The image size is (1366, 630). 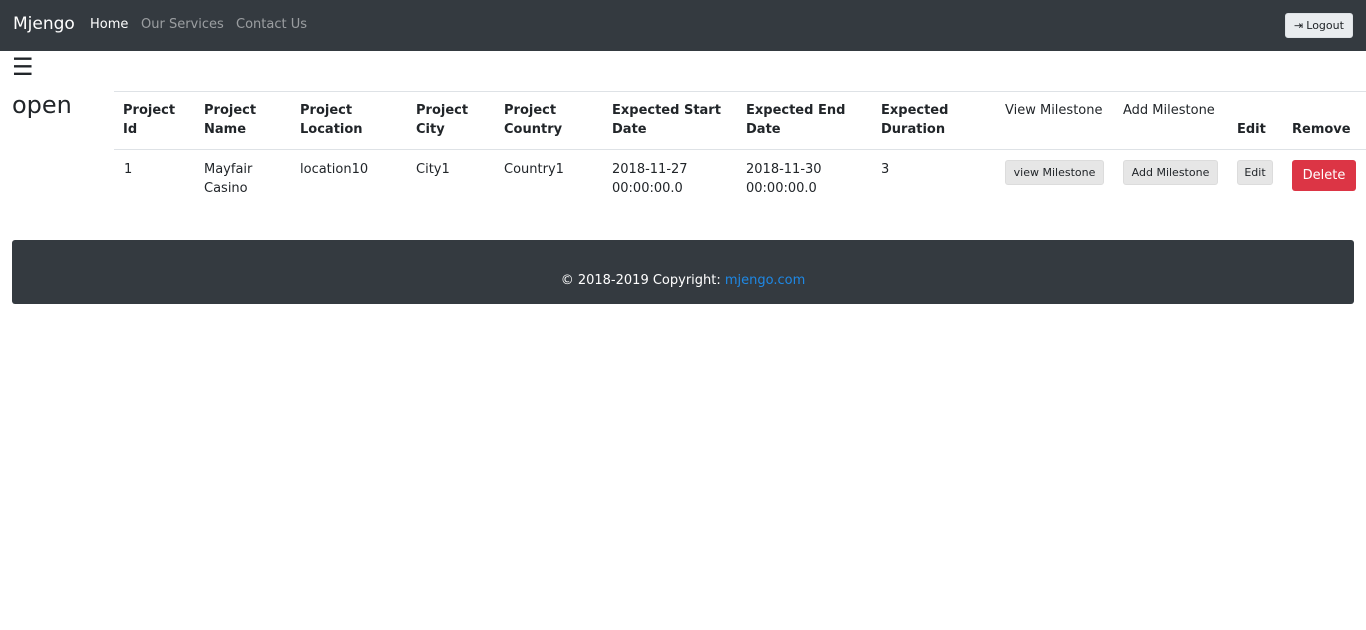 What do you see at coordinates (109, 24) in the screenshot?
I see `nav-link-home: Home` at bounding box center [109, 24].